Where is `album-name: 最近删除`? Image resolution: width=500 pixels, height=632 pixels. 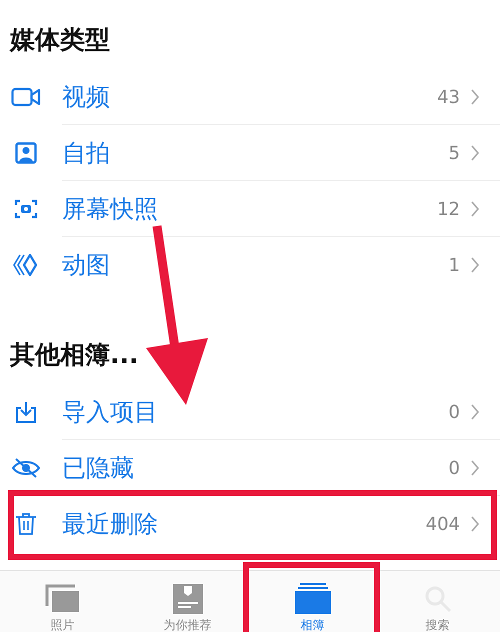 album-name: 最近删除 is located at coordinates (244, 524).